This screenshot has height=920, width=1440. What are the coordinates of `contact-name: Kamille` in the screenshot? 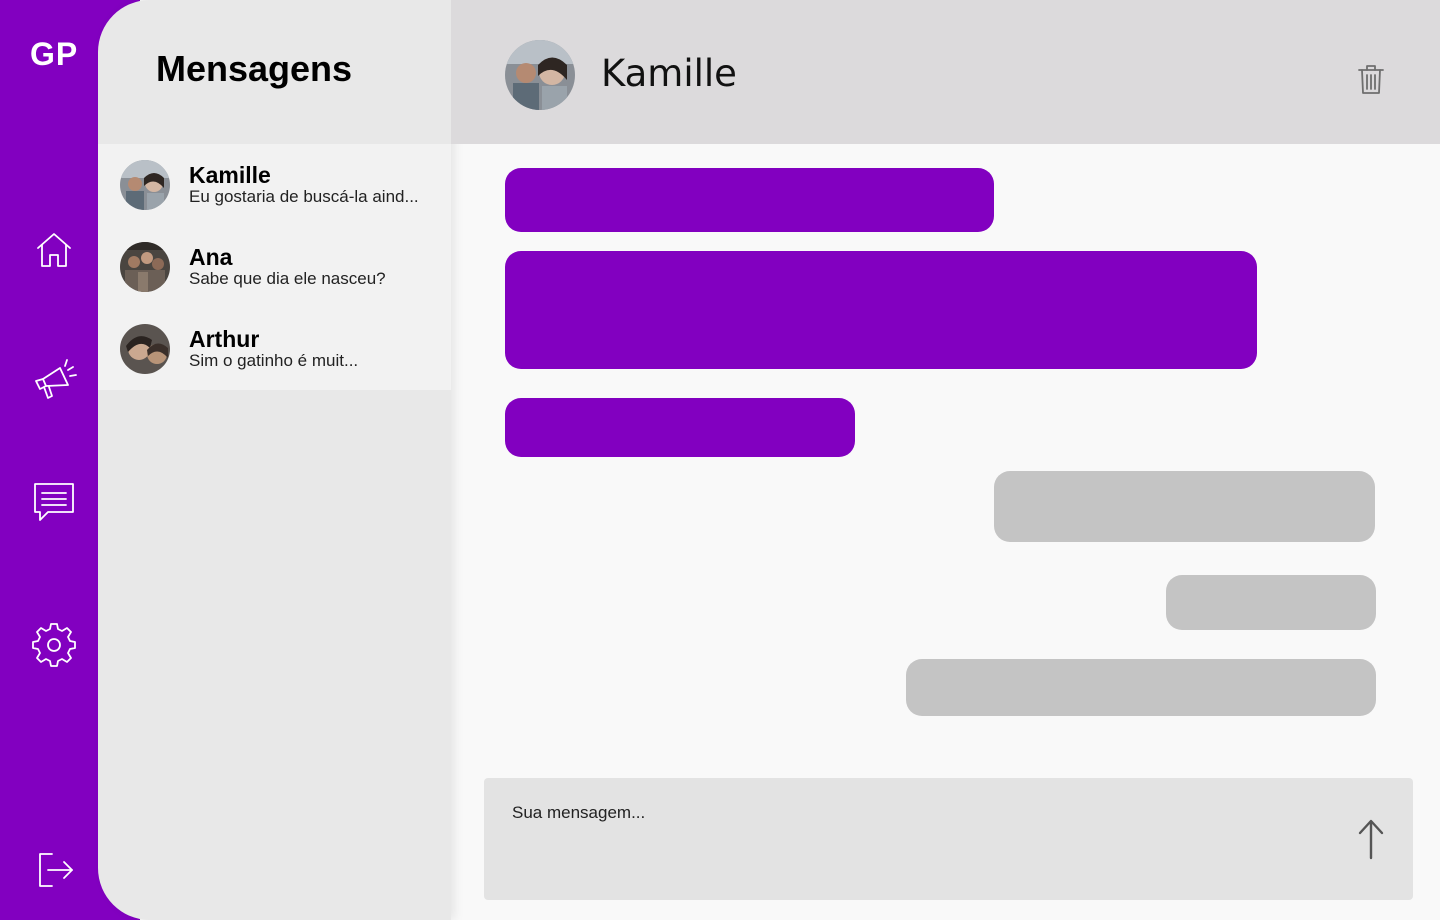 It's located at (669, 73).